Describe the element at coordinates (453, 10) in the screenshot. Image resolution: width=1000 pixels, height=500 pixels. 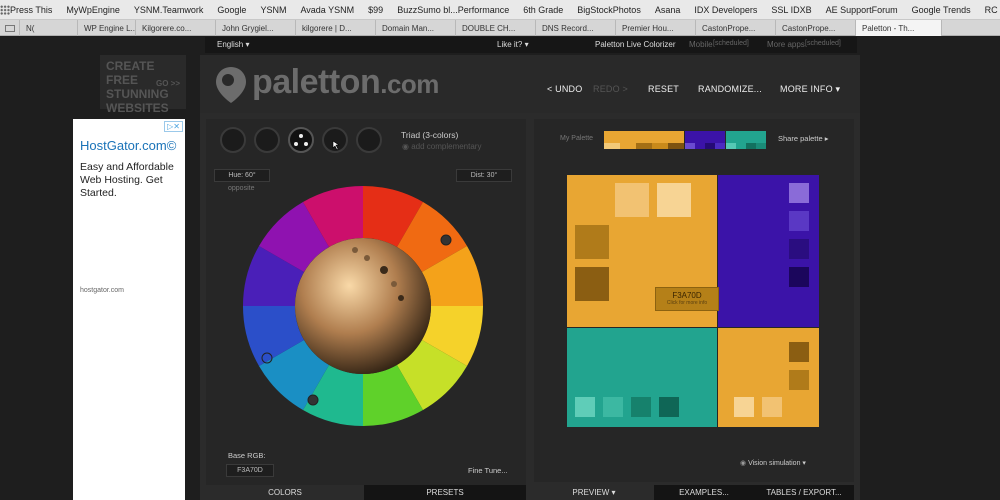
I see `bookmark: BuzzSumo bl...Performance` at that location.